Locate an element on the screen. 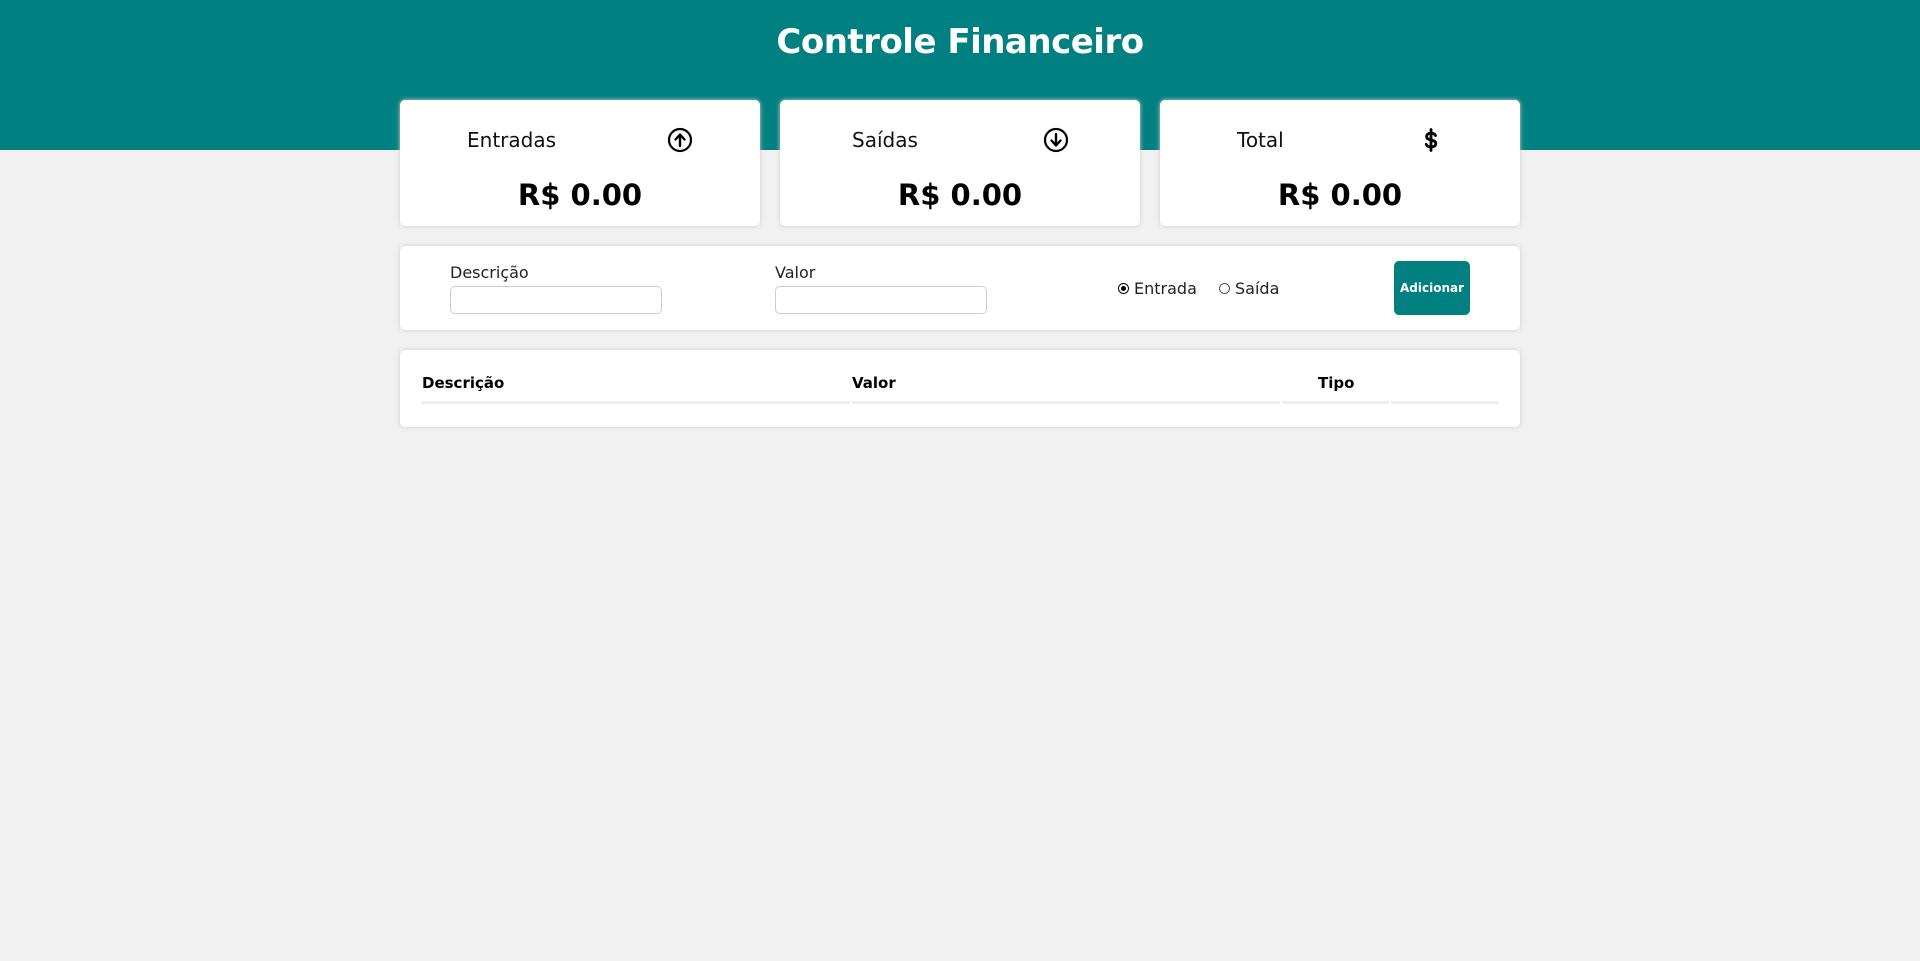 Image resolution: width=1920 pixels, height=961 pixels. amount-input is located at coordinates (881, 300).